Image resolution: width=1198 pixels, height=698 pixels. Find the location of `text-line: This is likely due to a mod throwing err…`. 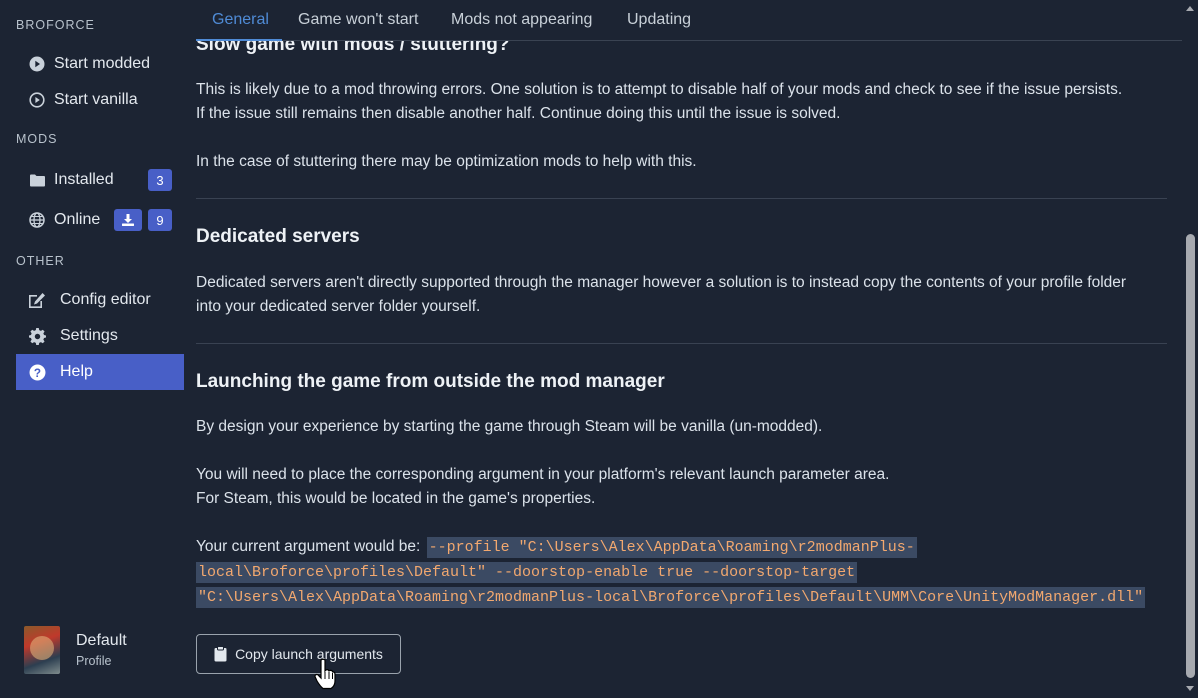

text-line: This is likely due to a mod throwing err… is located at coordinates (659, 89).